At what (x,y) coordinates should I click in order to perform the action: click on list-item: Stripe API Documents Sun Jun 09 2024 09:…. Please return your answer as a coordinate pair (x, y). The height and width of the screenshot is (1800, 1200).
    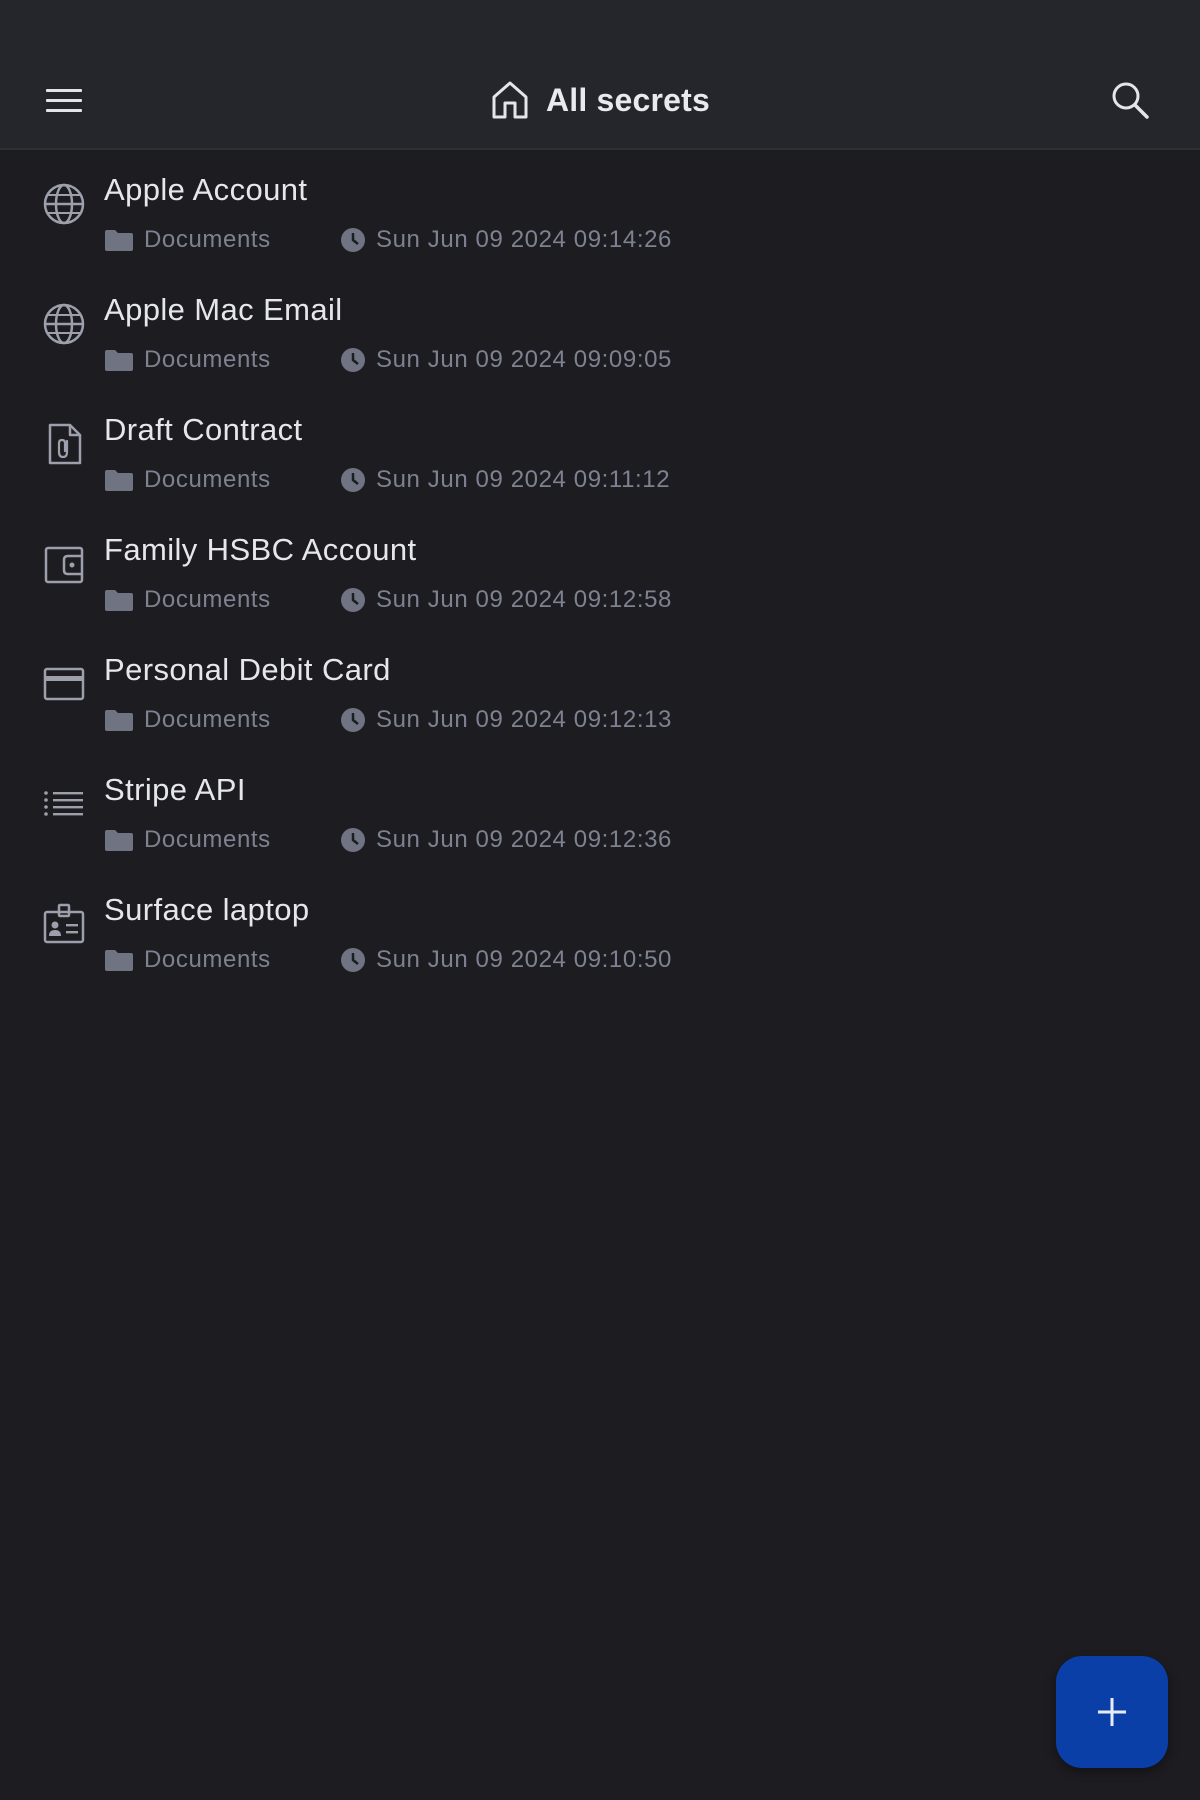
    Looking at the image, I should click on (600, 810).